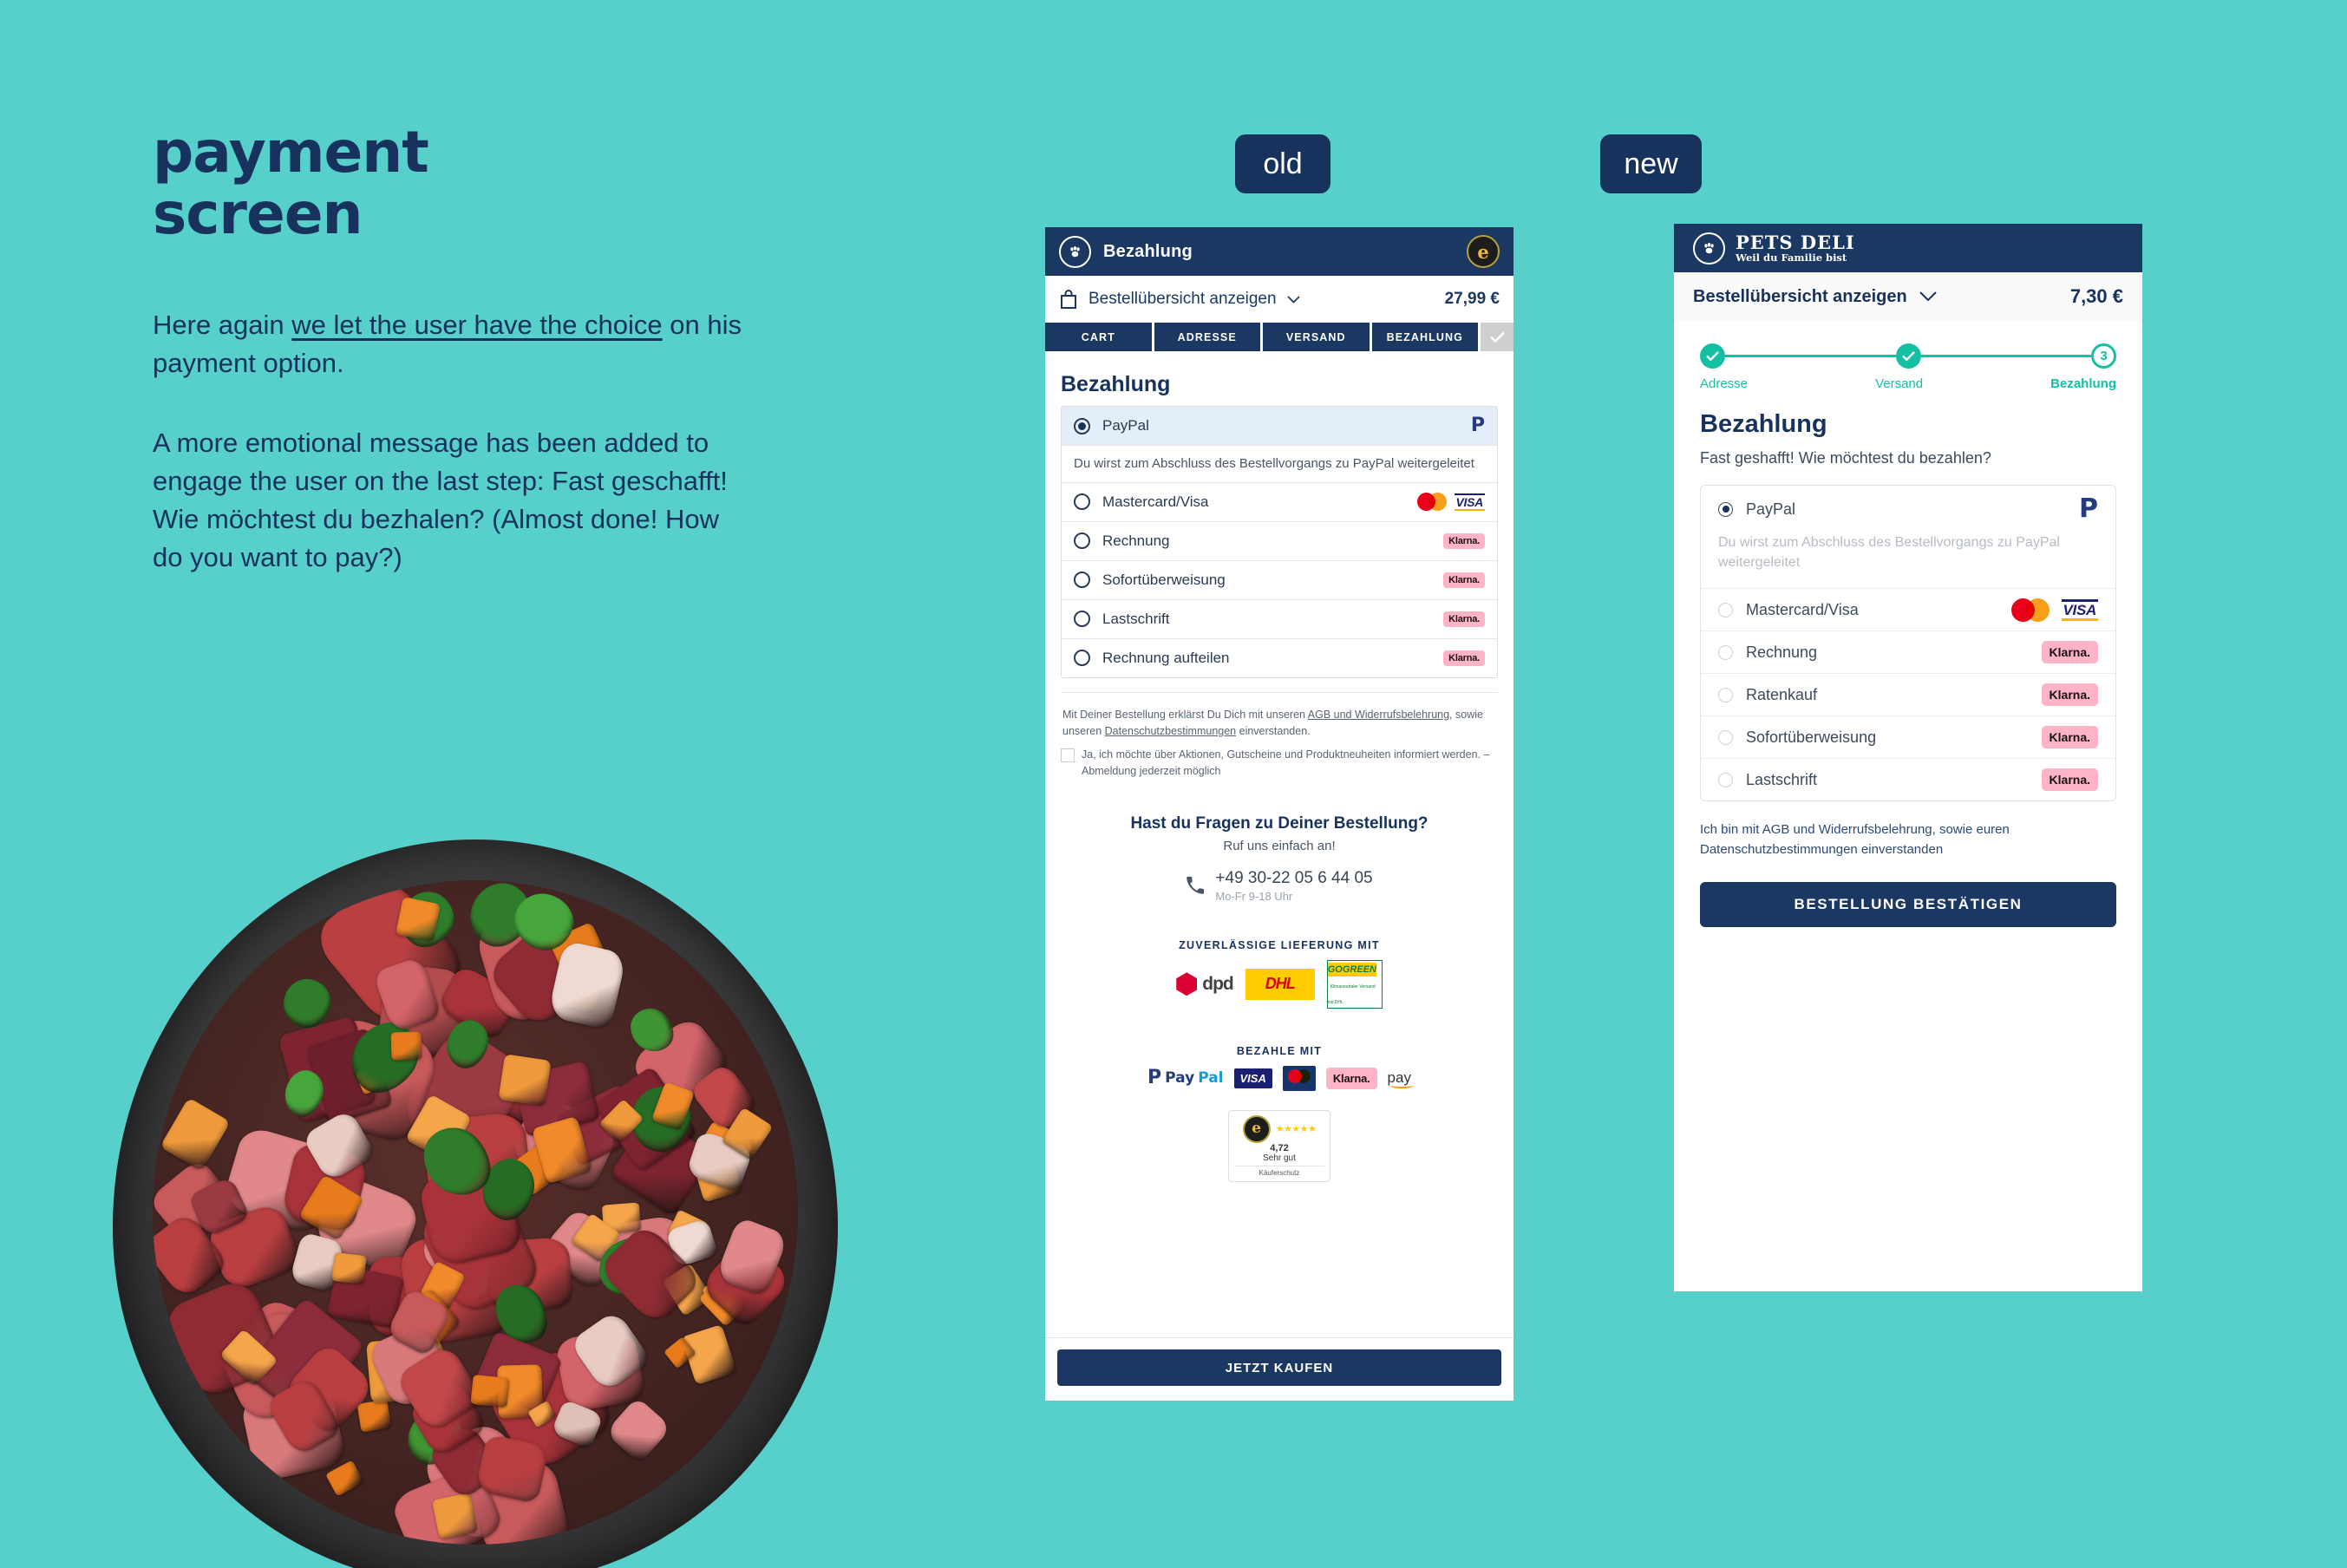  I want to click on radio-rechnung-aufteilen, so click(1082, 658).